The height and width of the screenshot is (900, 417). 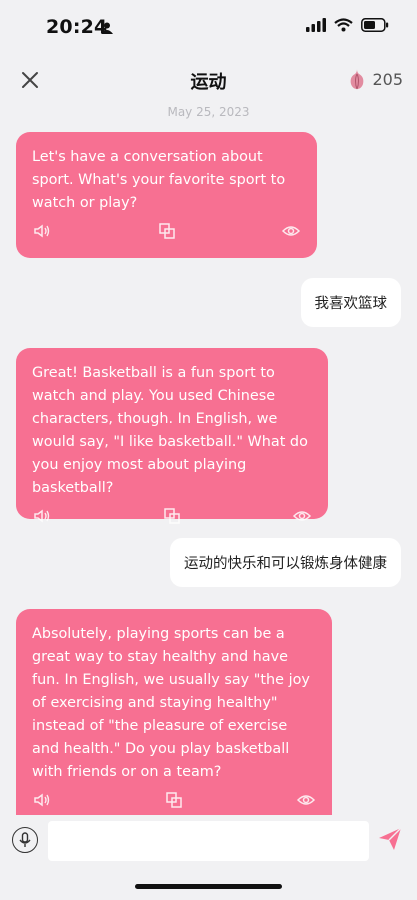 What do you see at coordinates (208, 886) in the screenshot?
I see `home-indicator` at bounding box center [208, 886].